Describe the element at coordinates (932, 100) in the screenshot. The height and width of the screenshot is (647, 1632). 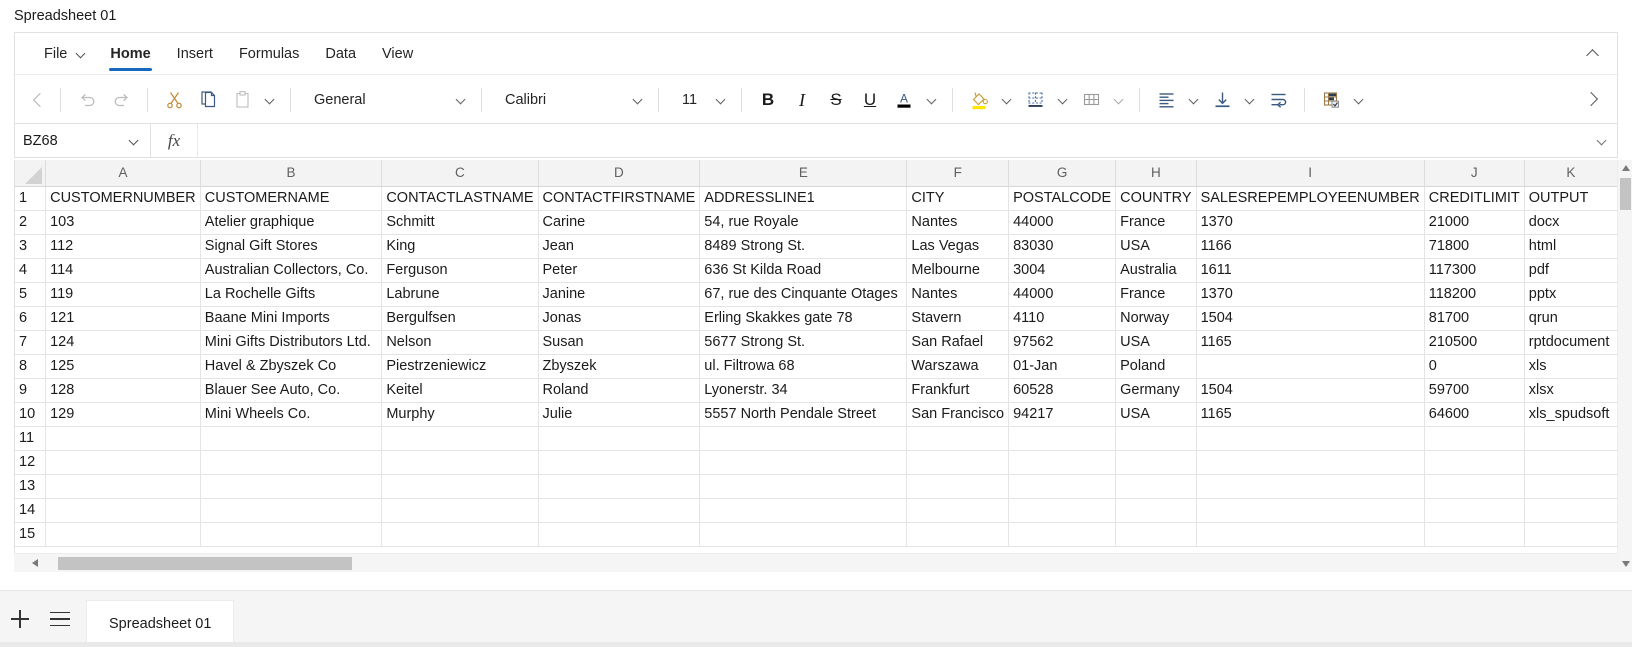
I see `font-color-dropdown` at that location.